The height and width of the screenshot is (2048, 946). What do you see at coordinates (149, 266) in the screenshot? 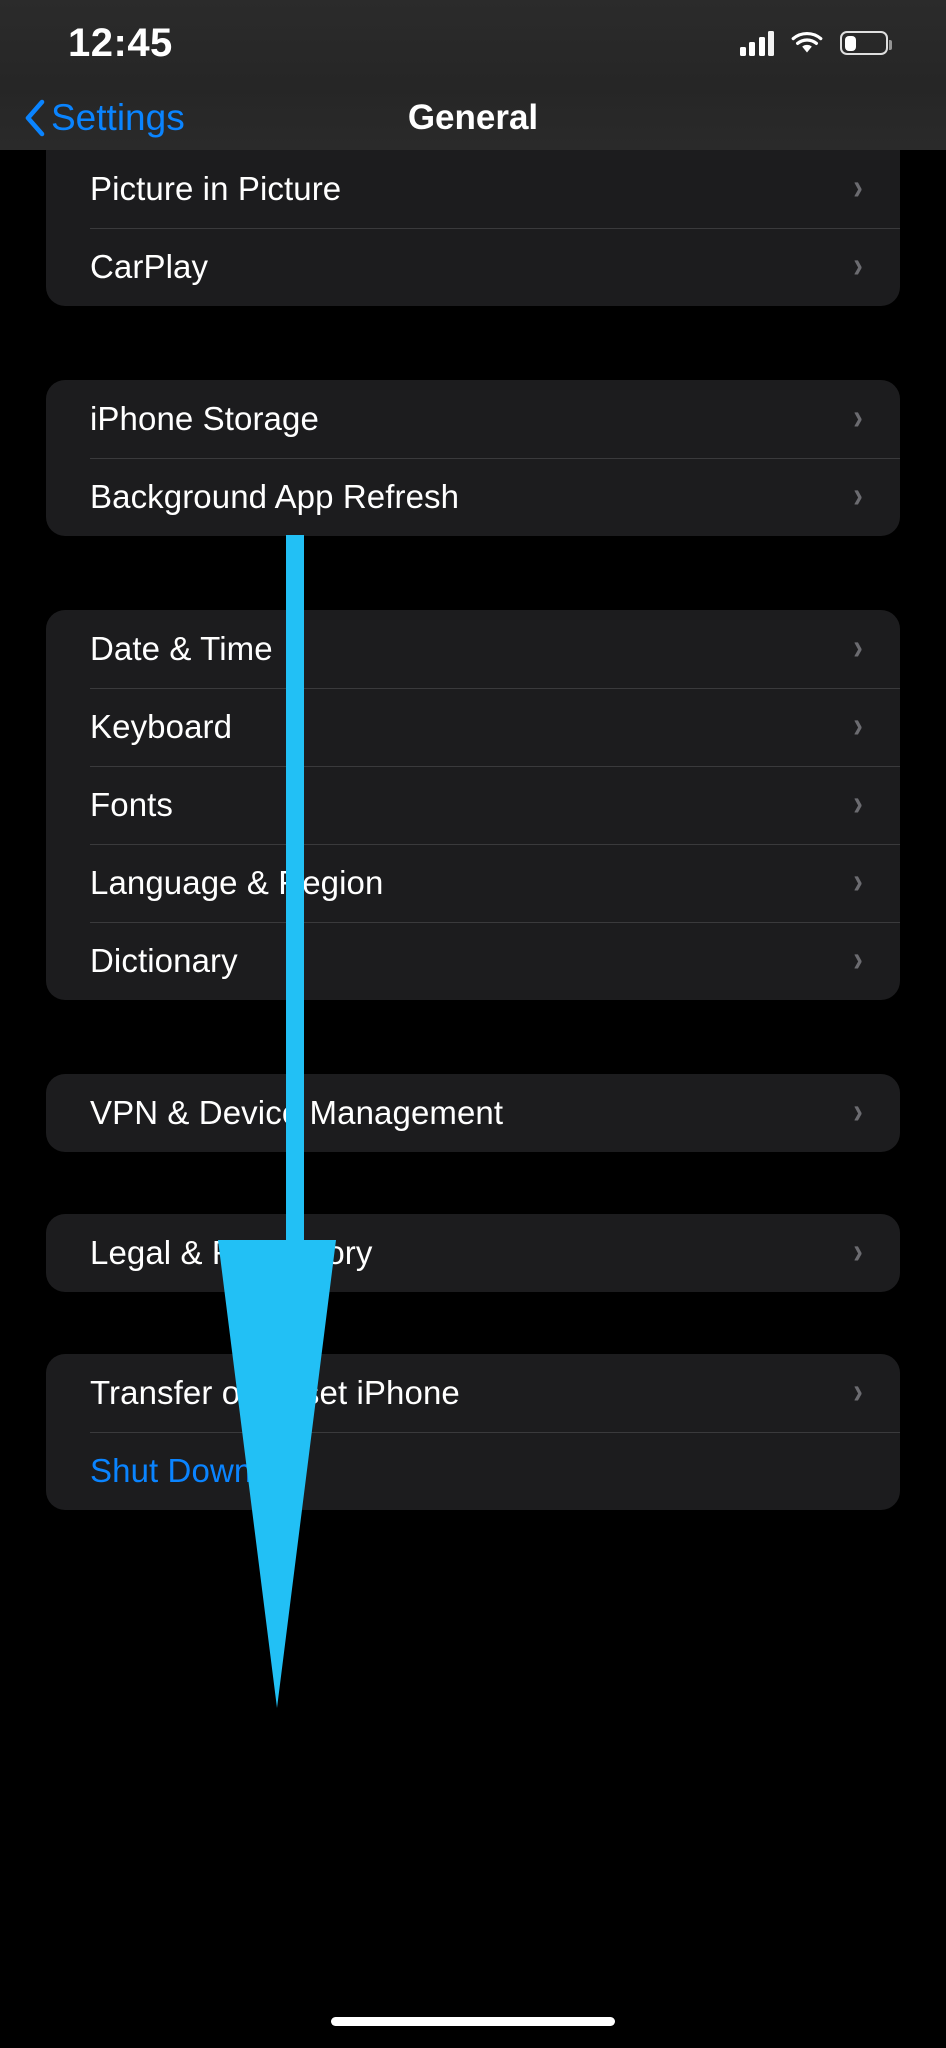
I see `row-label: CarPlay` at bounding box center [149, 266].